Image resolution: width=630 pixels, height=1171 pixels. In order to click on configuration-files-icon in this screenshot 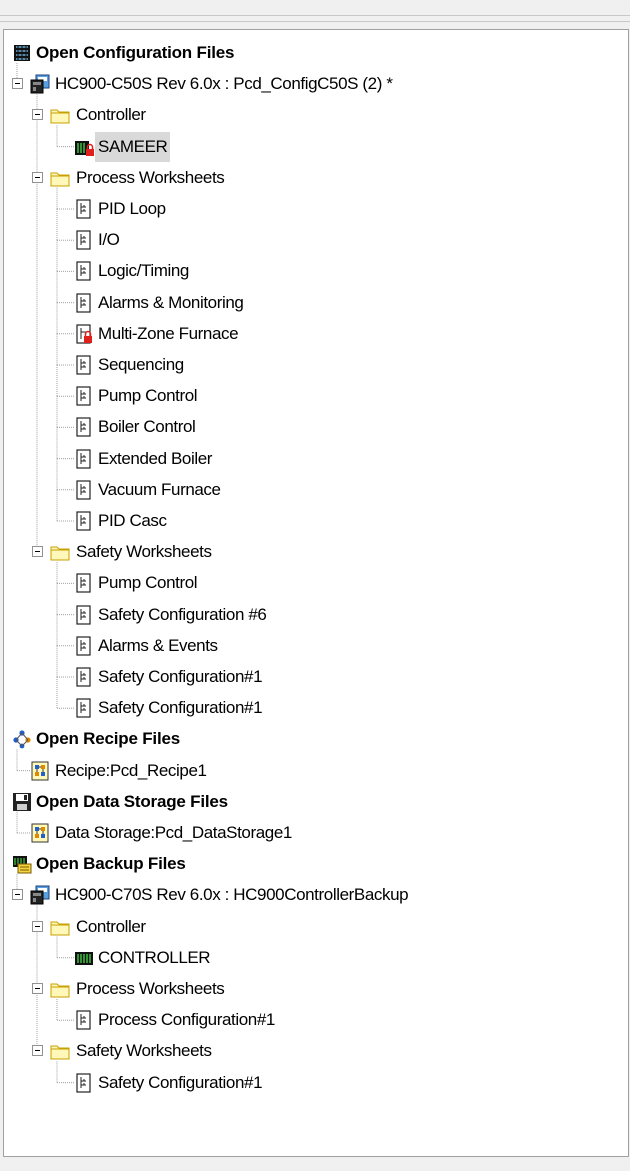, I will do `click(22, 53)`.